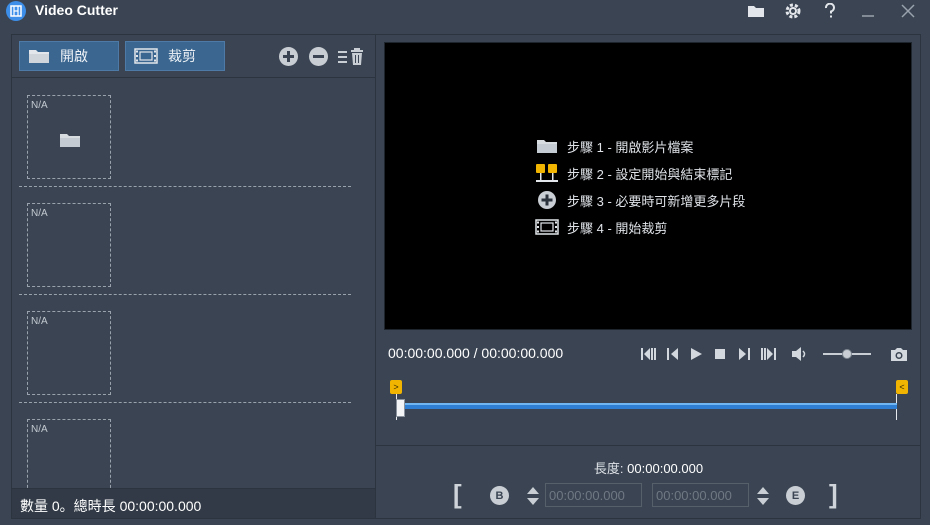 Image resolution: width=930 pixels, height=525 pixels. I want to click on volume-slider-thumb, so click(847, 354).